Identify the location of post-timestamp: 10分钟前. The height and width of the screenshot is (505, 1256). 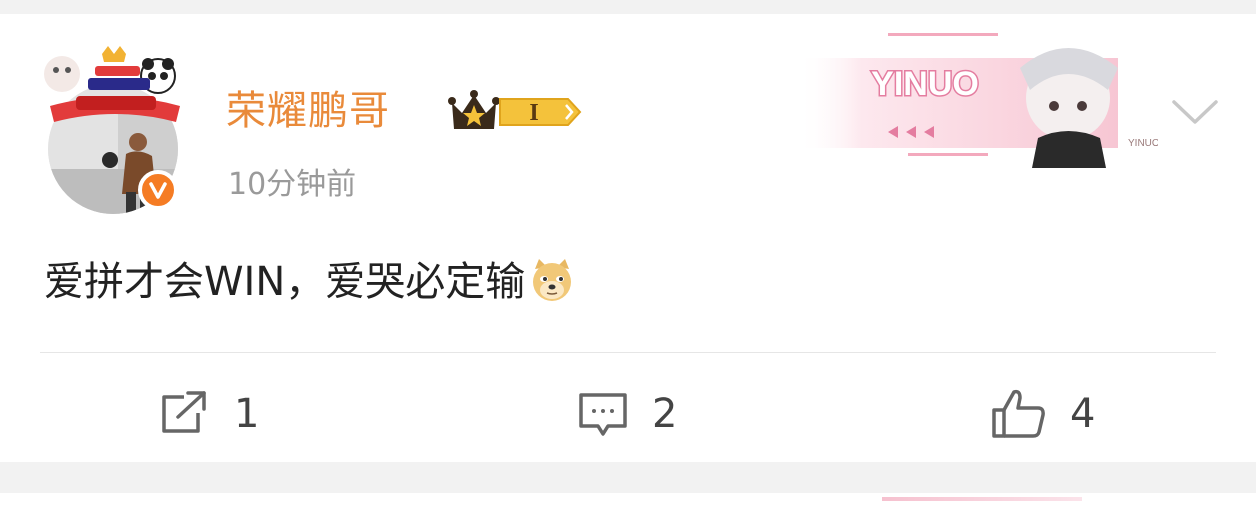
(292, 184).